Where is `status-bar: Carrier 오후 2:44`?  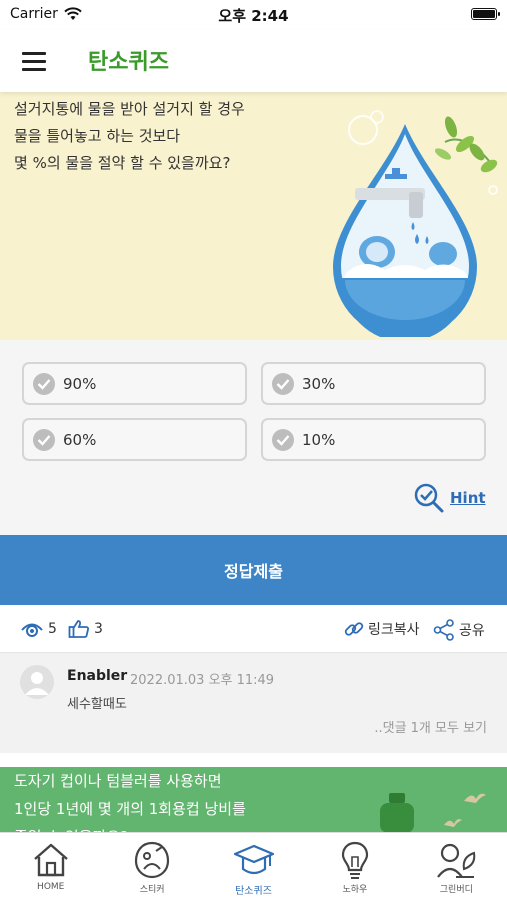 status-bar: Carrier 오후 2:44 is located at coordinates (253, 15).